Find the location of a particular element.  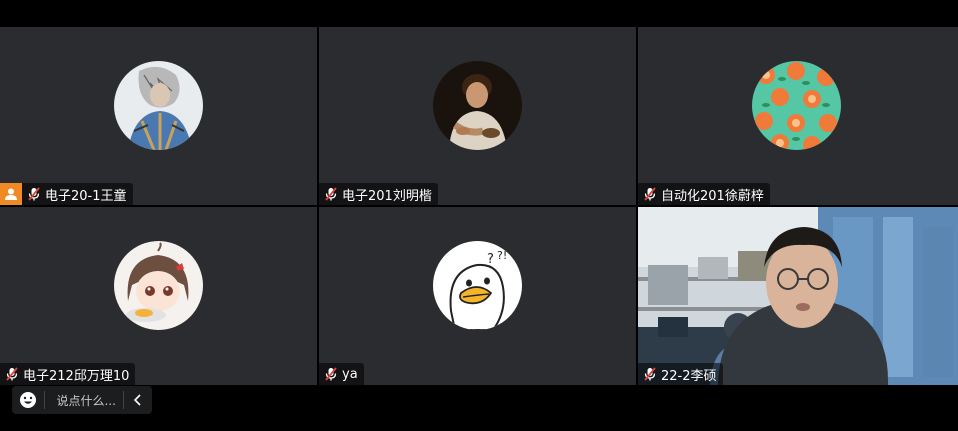

top-bar is located at coordinates (479, 13).